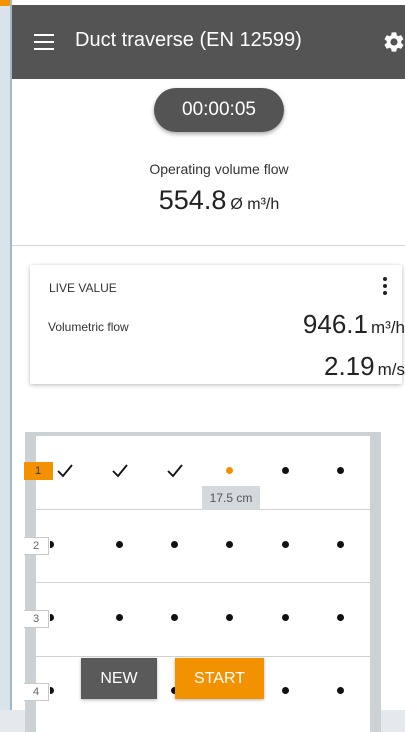 The height and width of the screenshot is (732, 405). I want to click on operating-flow-number: 554.8, so click(192, 200).